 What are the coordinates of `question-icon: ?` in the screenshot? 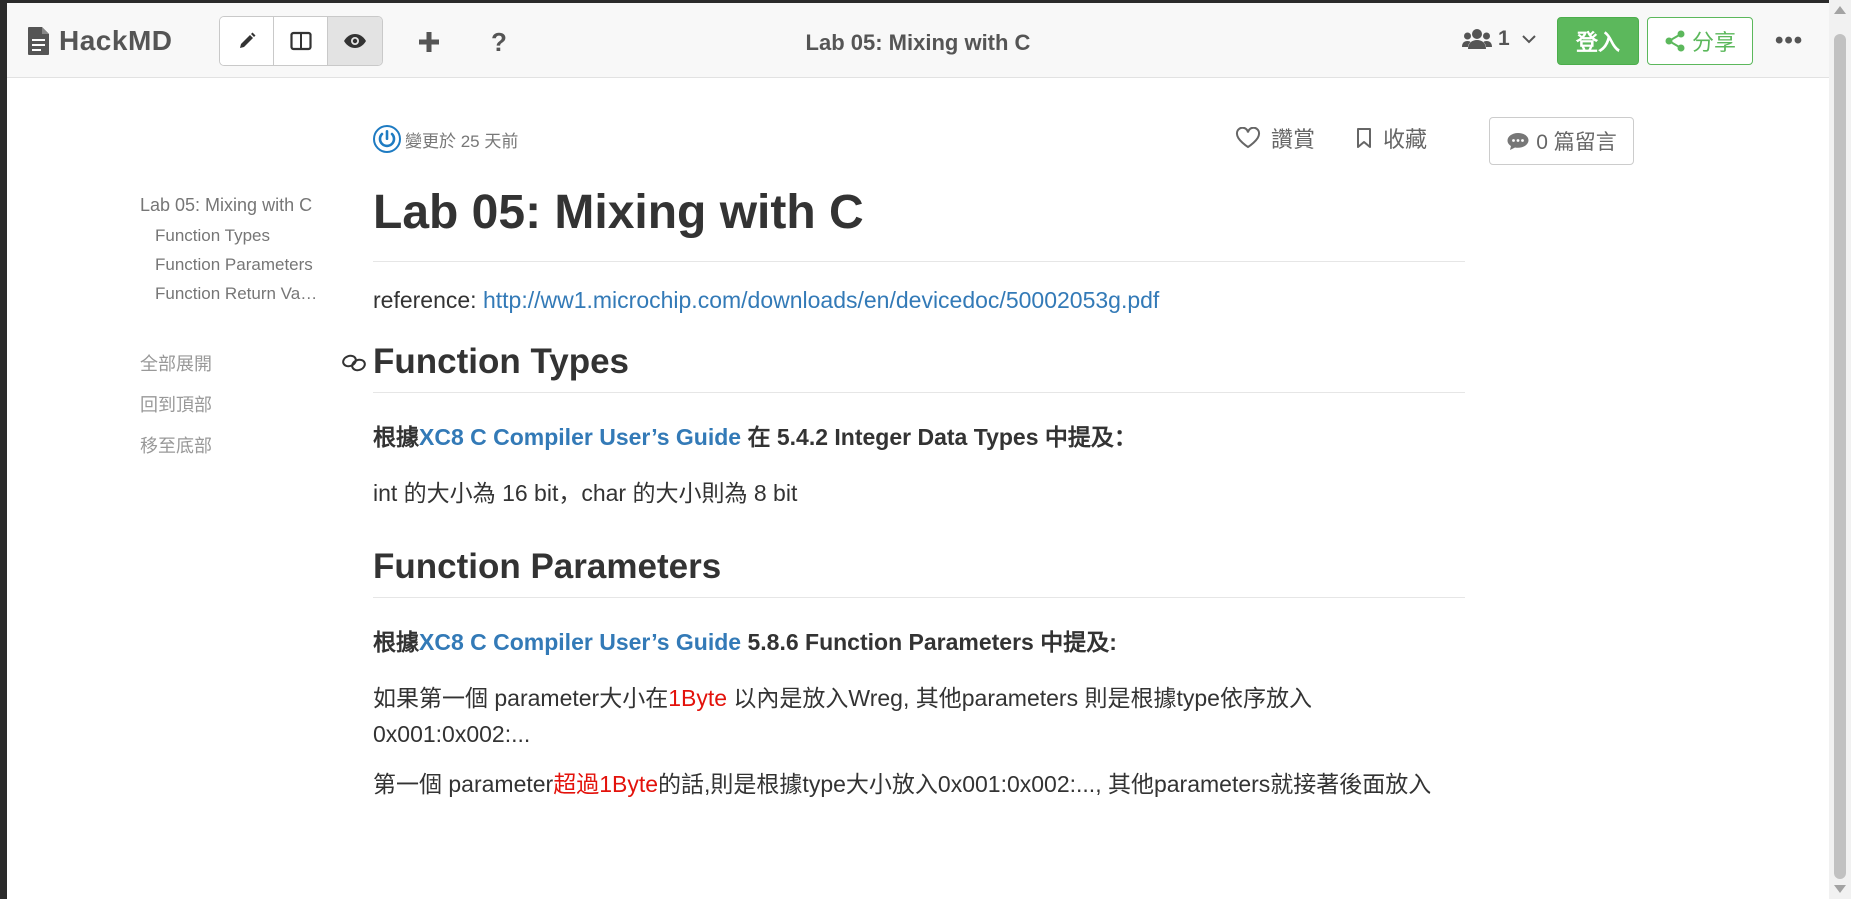 It's located at (499, 41).